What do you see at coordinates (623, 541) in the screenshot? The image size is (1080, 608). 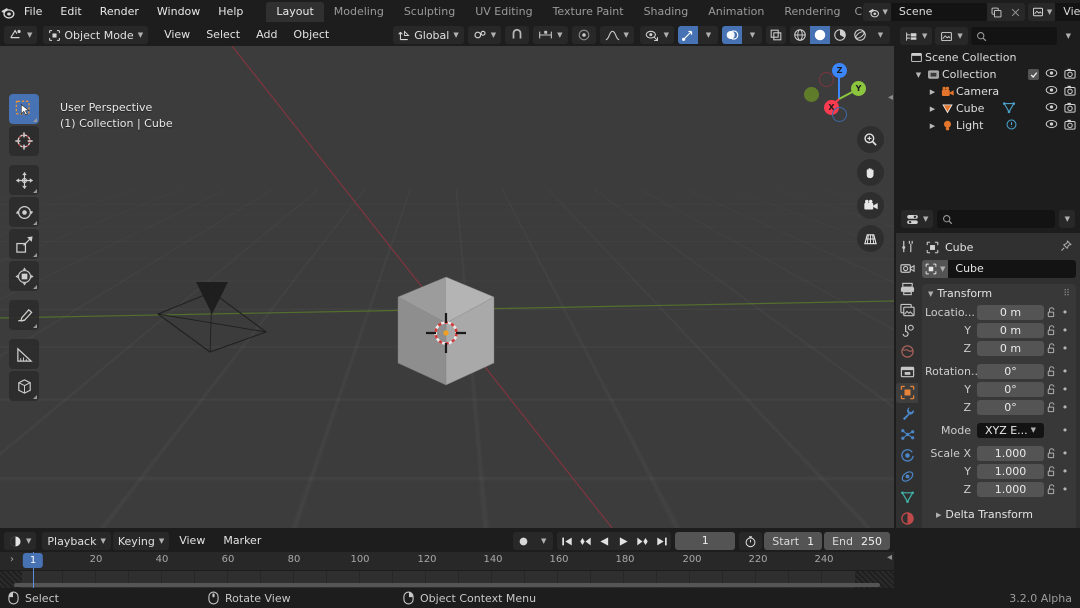 I see `play-icon` at bounding box center [623, 541].